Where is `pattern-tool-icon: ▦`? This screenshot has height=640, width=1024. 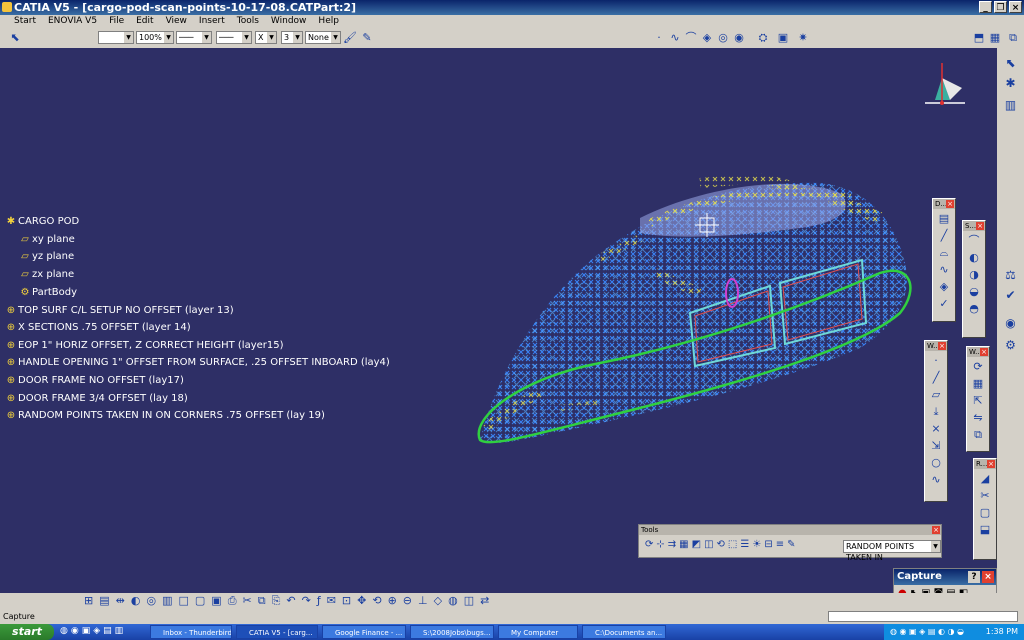 pattern-tool-icon: ▦ is located at coordinates (978, 383).